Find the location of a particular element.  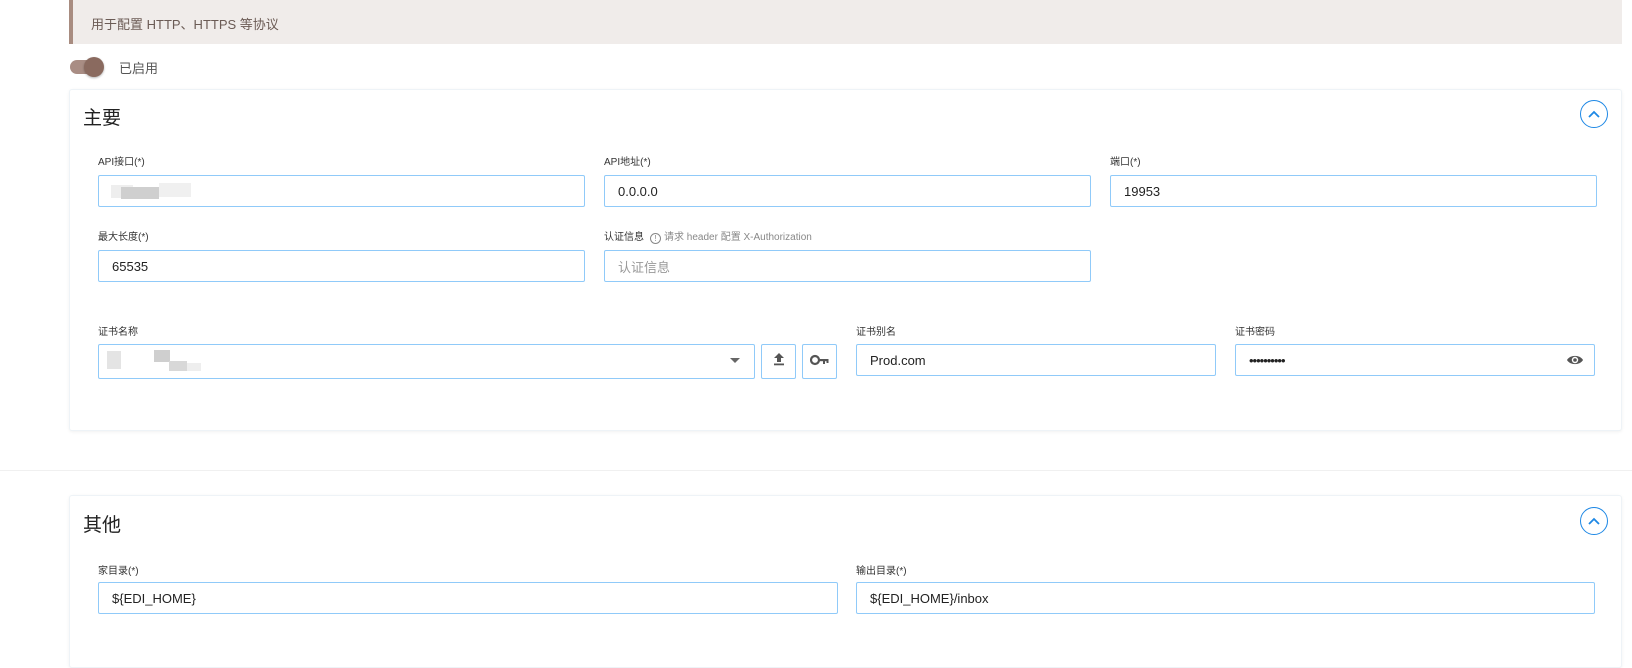

toggle-label: 已启用 is located at coordinates (139, 68).